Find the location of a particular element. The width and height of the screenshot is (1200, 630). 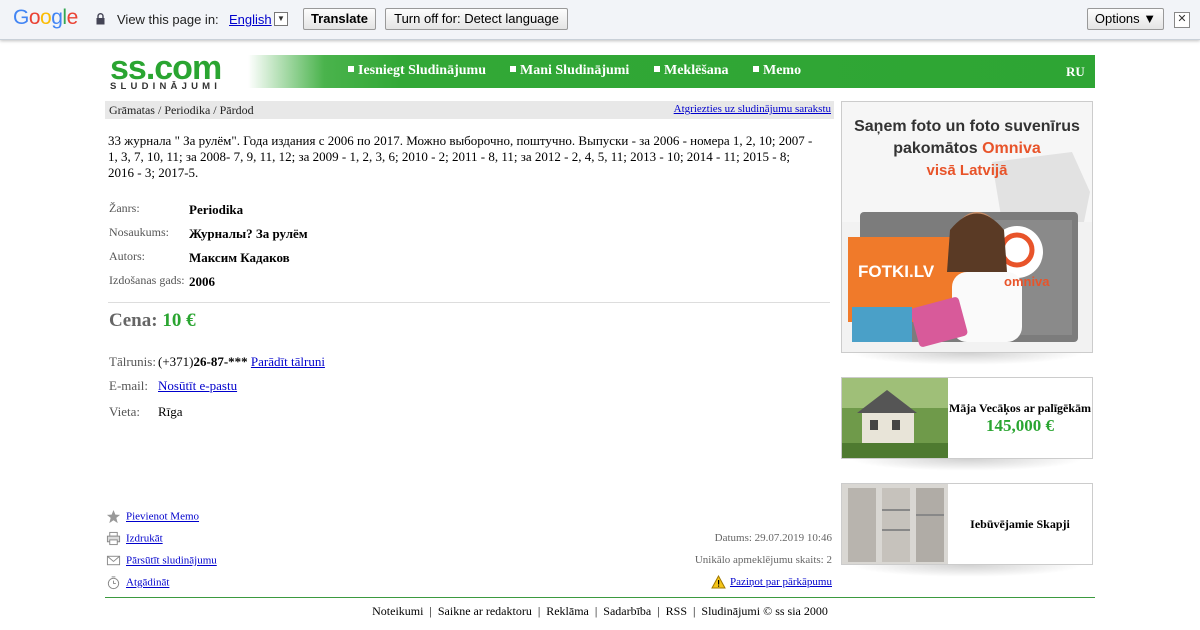

translate-button: Translate is located at coordinates (339, 19).